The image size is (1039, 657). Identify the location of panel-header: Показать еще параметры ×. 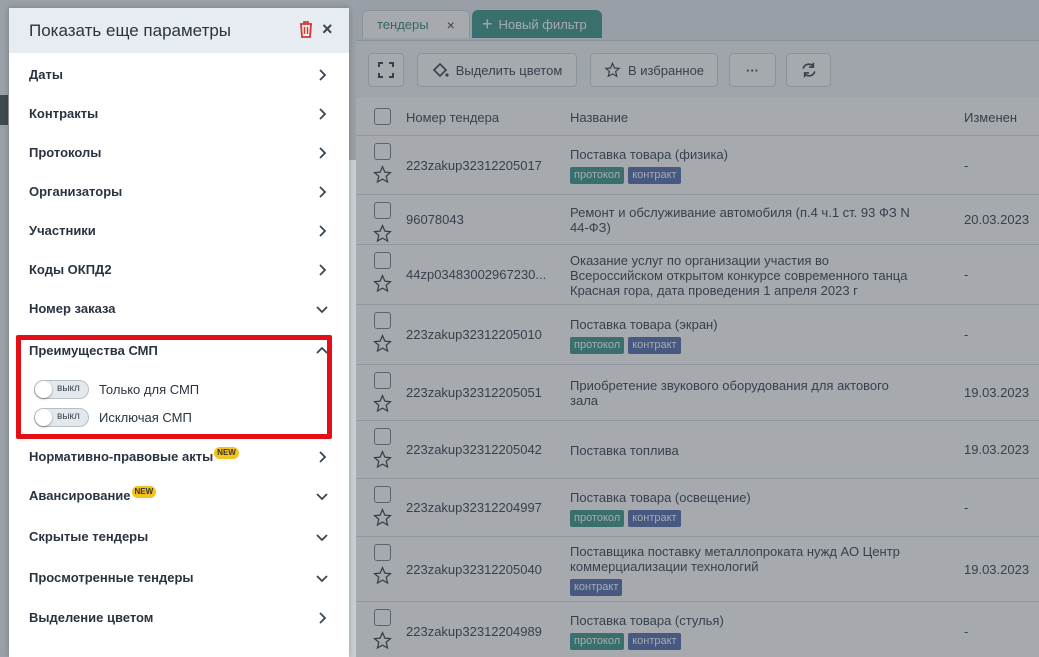
(179, 30).